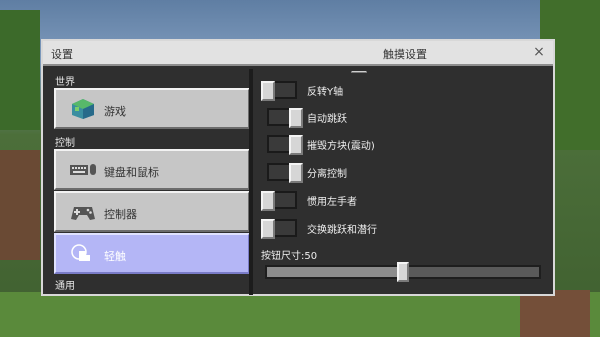 The height and width of the screenshot is (337, 600). Describe the element at coordinates (80, 252) in the screenshot. I see `touch-hand-icon` at that location.